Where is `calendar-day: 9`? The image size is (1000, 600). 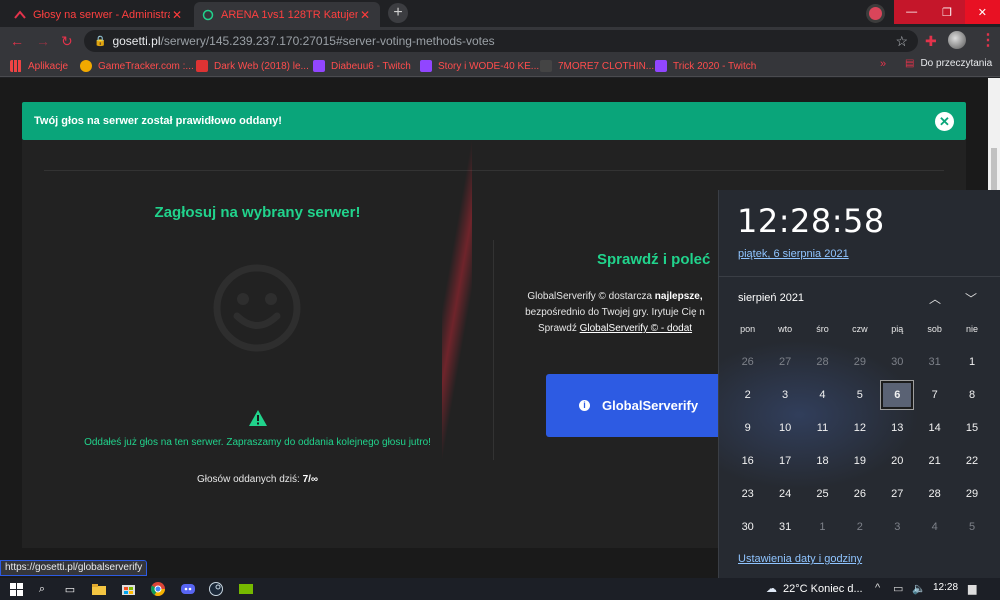
calendar-day: 9 is located at coordinates (747, 427).